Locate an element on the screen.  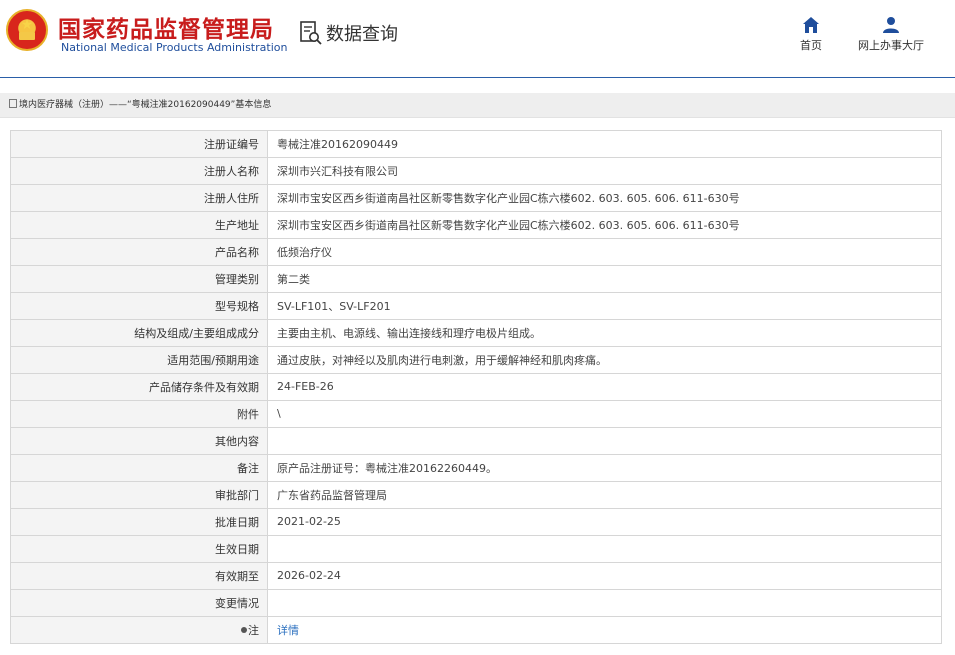
row-value: SV-LF101、SV-LF201 is located at coordinates (604, 305).